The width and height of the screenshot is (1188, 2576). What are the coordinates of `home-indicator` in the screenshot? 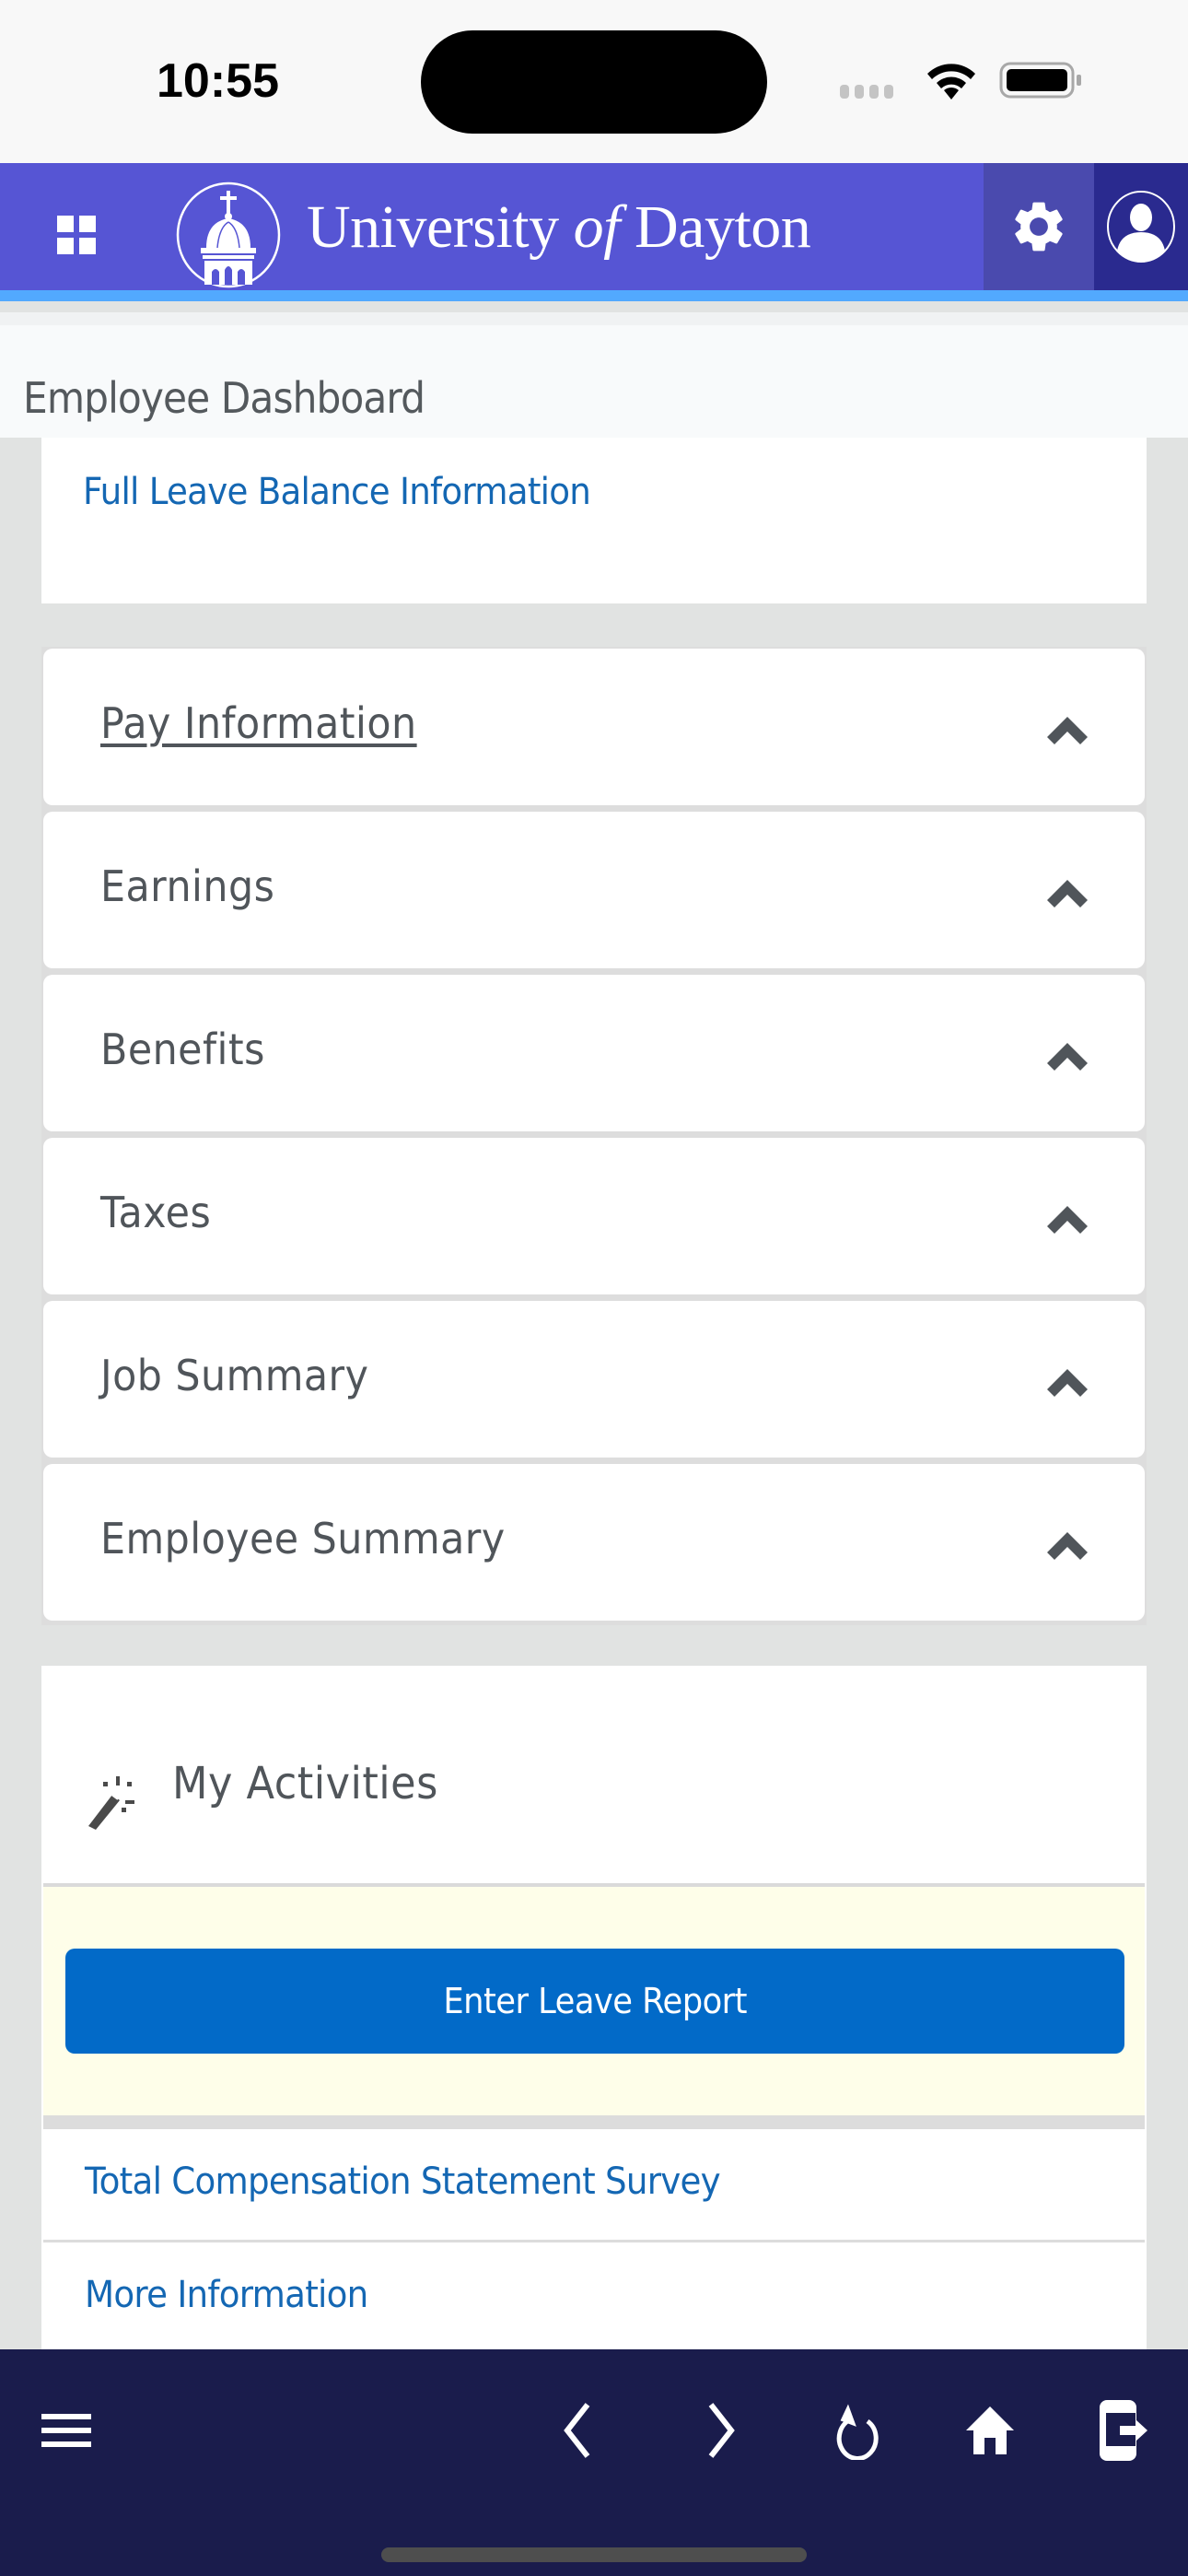 It's located at (594, 2554).